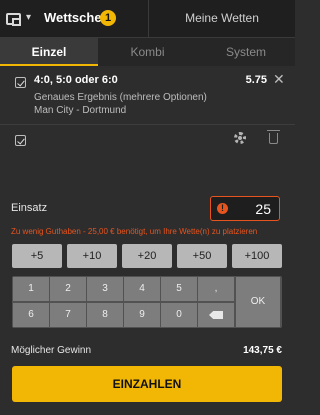 Image resolution: width=320 pixels, height=415 pixels. I want to click on tab-my-bets: Meine Wetten, so click(222, 18).